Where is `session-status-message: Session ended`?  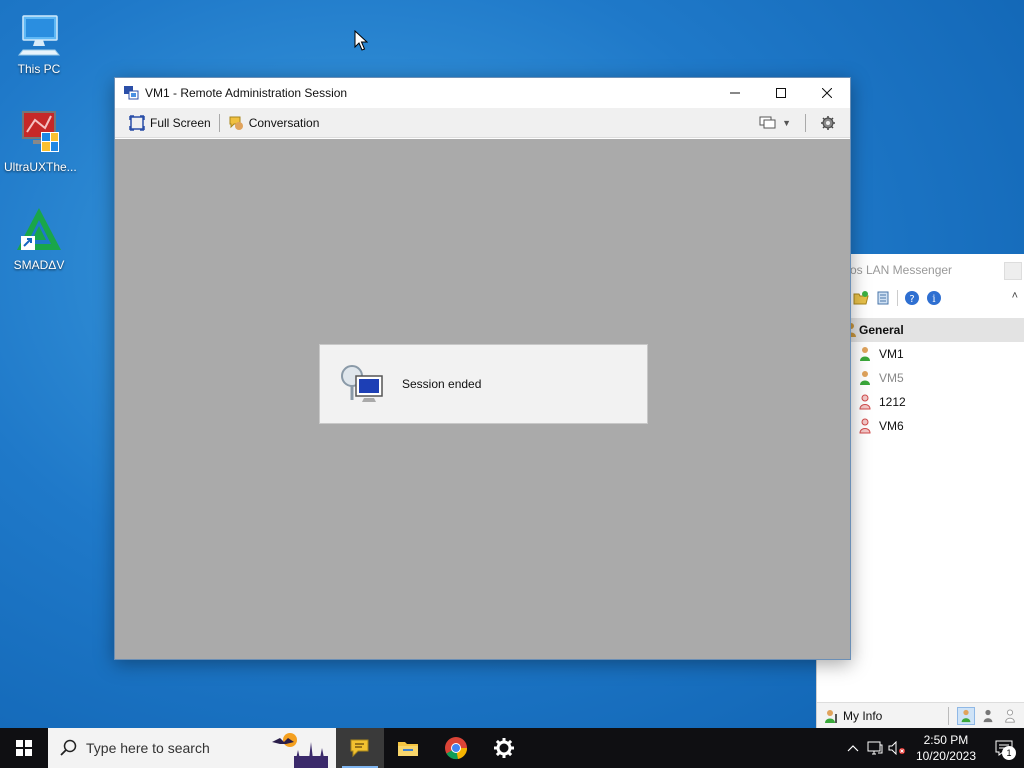
session-status-message: Session ended is located at coordinates (442, 384).